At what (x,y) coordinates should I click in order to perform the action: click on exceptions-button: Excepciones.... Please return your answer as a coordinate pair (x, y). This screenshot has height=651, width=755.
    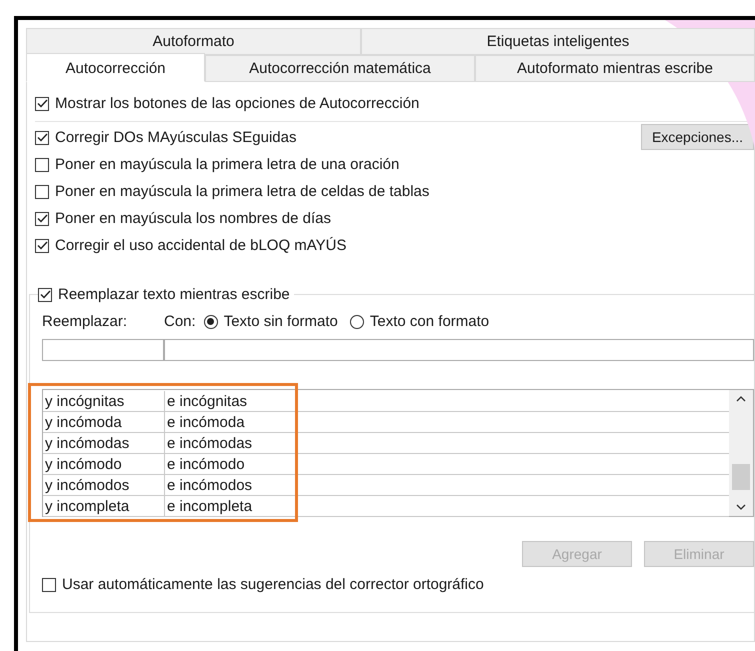
    Looking at the image, I should click on (697, 137).